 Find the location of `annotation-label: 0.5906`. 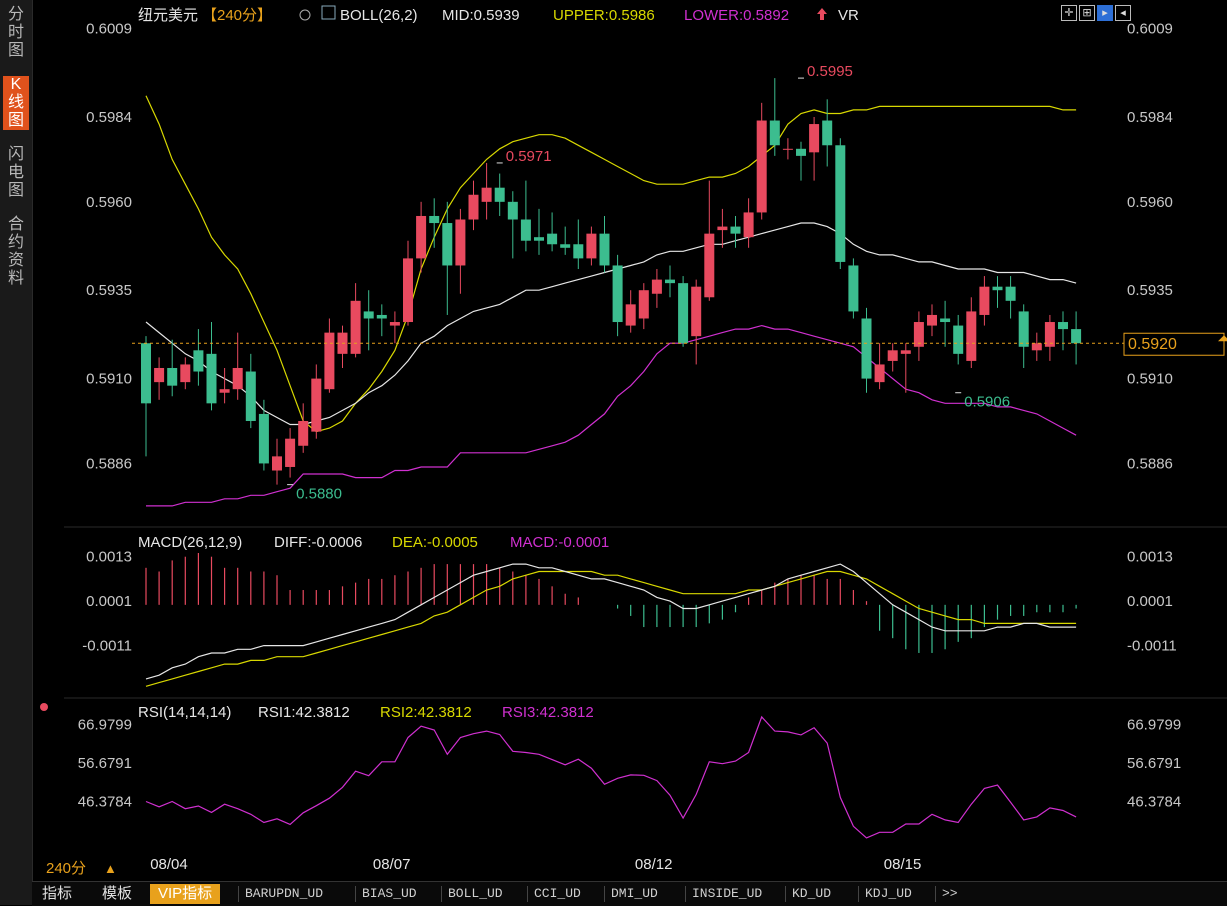

annotation-label: 0.5906 is located at coordinates (987, 402).